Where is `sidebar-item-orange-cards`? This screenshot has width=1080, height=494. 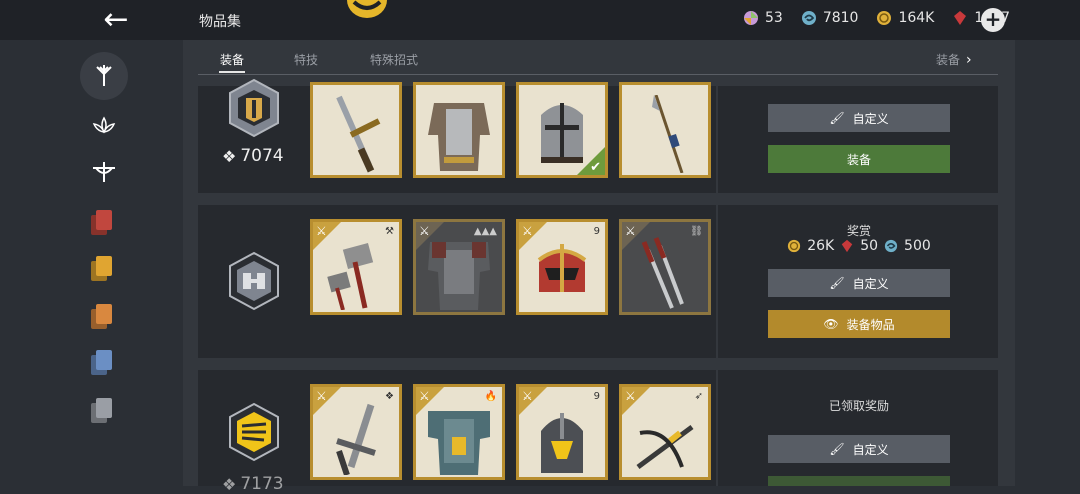
sidebar-item-orange-cards is located at coordinates (104, 314).